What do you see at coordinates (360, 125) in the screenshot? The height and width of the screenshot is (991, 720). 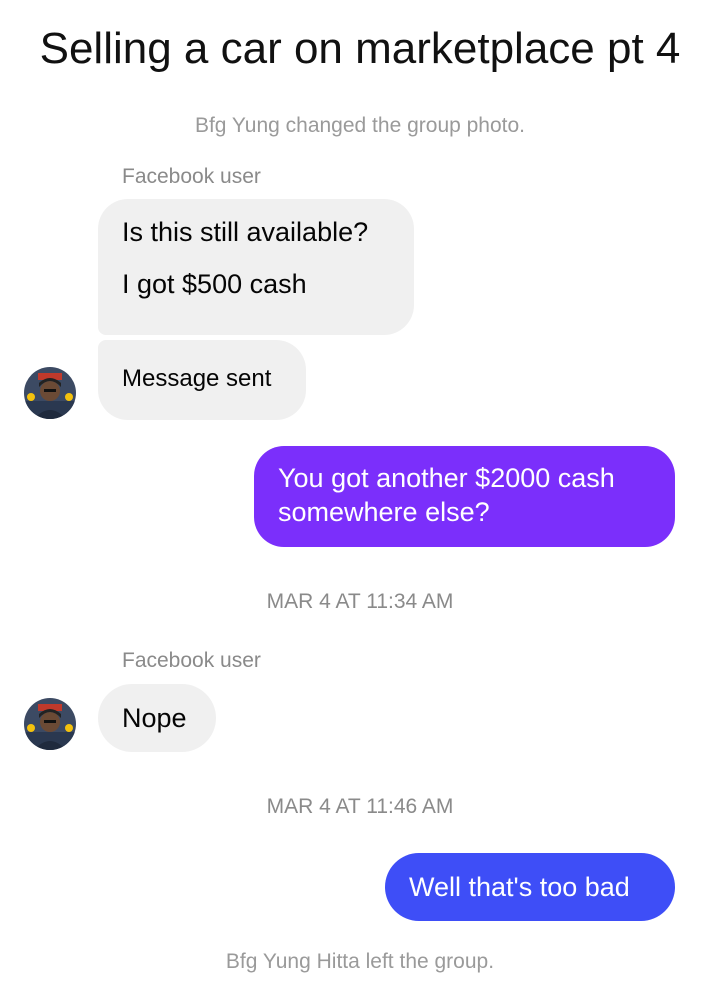 I see `group-photo-changed-event: Bfg Yung changed the group photo.` at bounding box center [360, 125].